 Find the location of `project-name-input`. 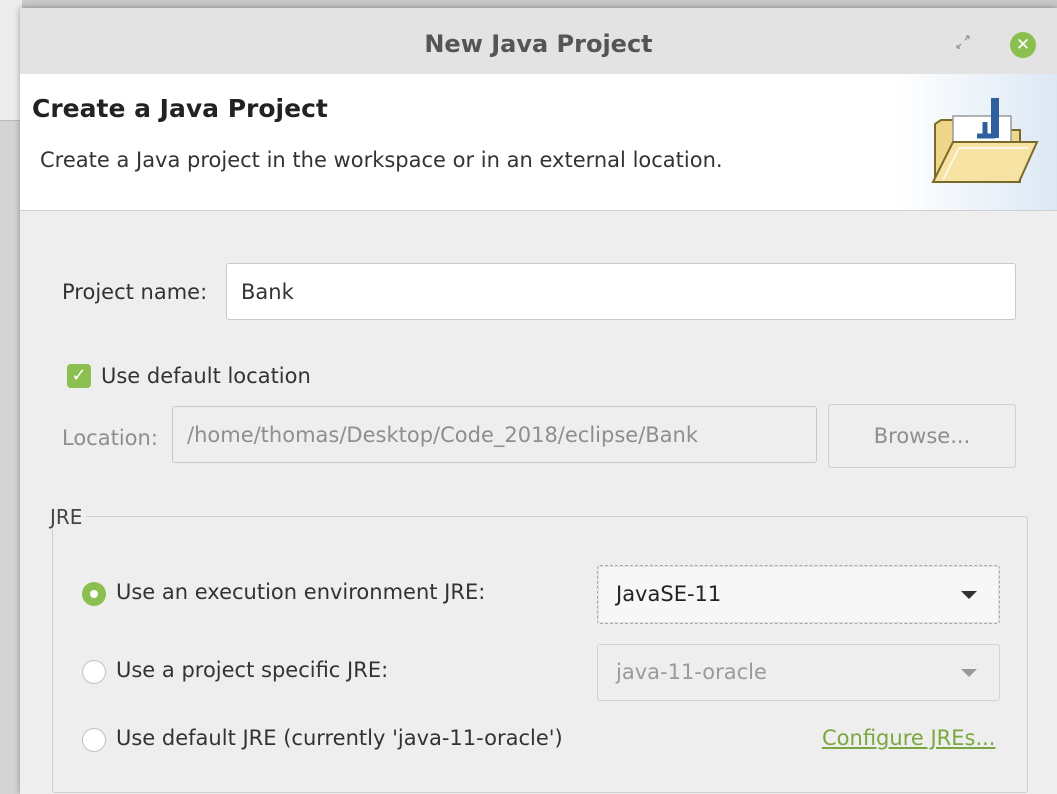

project-name-input is located at coordinates (621, 291).